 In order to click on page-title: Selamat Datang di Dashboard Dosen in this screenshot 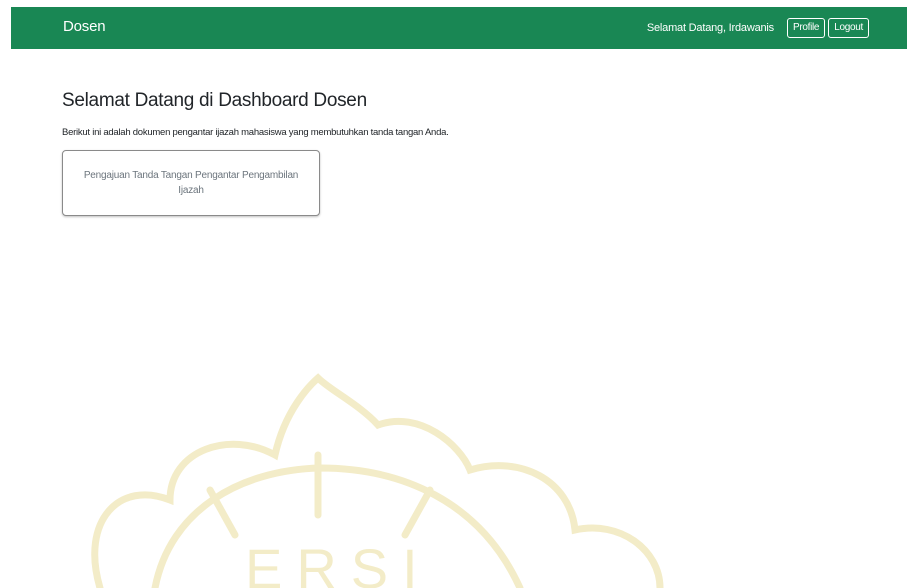, I will do `click(214, 100)`.